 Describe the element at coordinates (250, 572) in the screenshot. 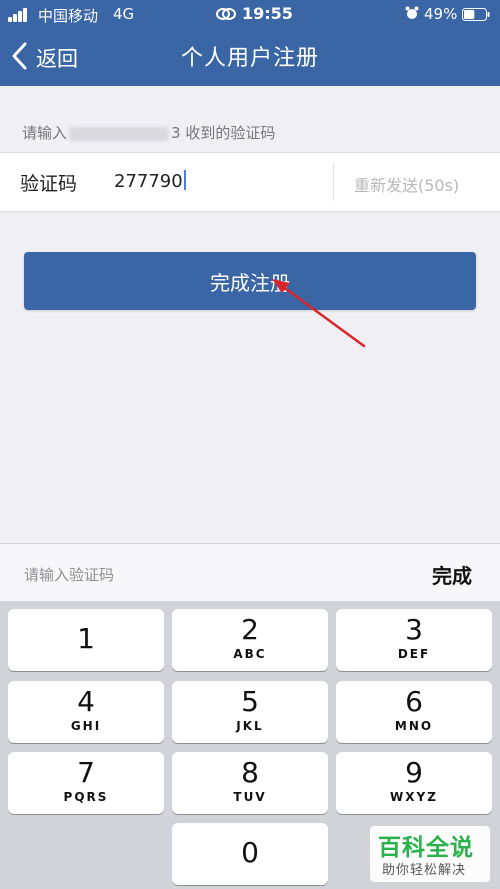

I see `keyboard-toolbar: 请输入验证码 完成` at that location.